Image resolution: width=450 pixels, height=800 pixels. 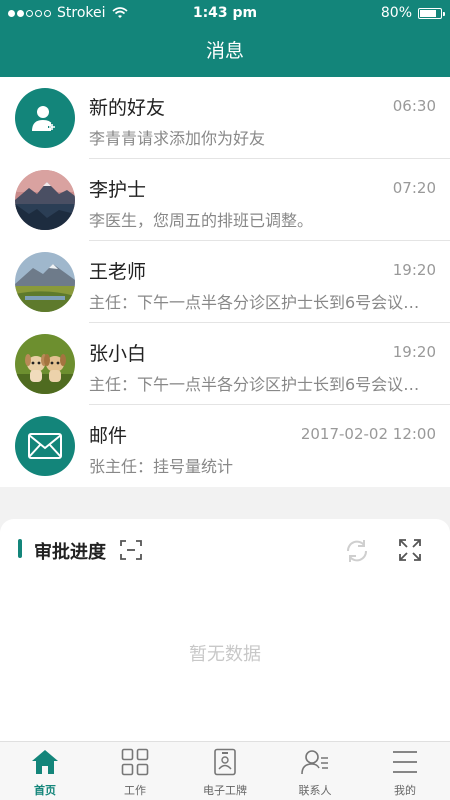 What do you see at coordinates (118, 272) in the screenshot?
I see `message-sender: 王老师` at bounding box center [118, 272].